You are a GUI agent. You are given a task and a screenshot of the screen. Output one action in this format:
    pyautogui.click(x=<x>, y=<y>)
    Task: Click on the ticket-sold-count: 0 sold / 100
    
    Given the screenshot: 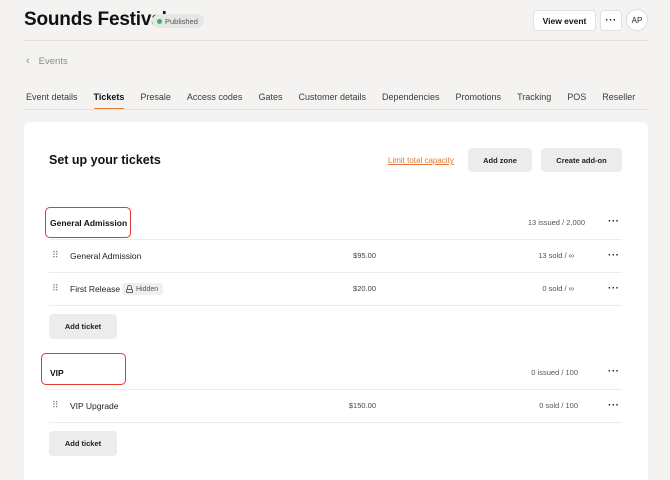 What is the action you would take?
    pyautogui.click(x=558, y=405)
    